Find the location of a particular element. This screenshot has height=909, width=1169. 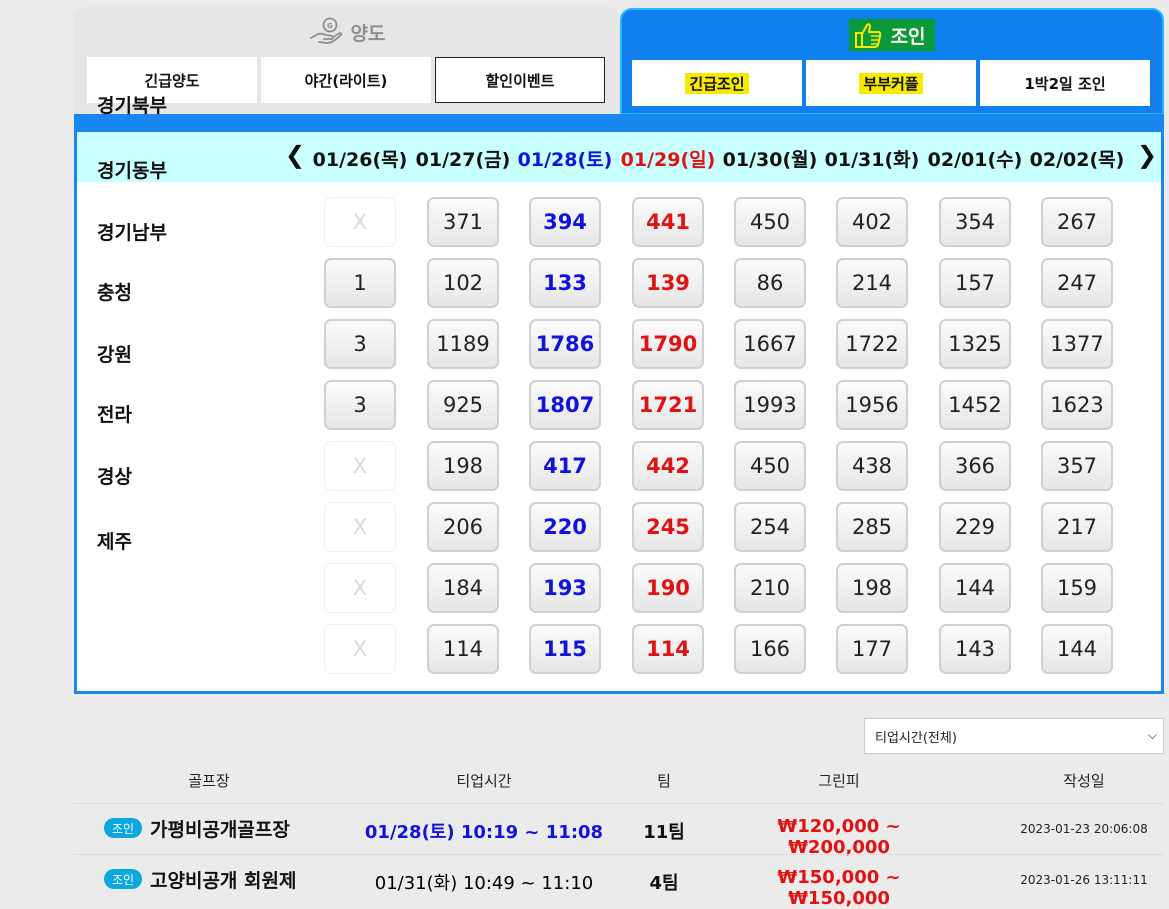

region-label: 경기남부 is located at coordinates (132, 233).